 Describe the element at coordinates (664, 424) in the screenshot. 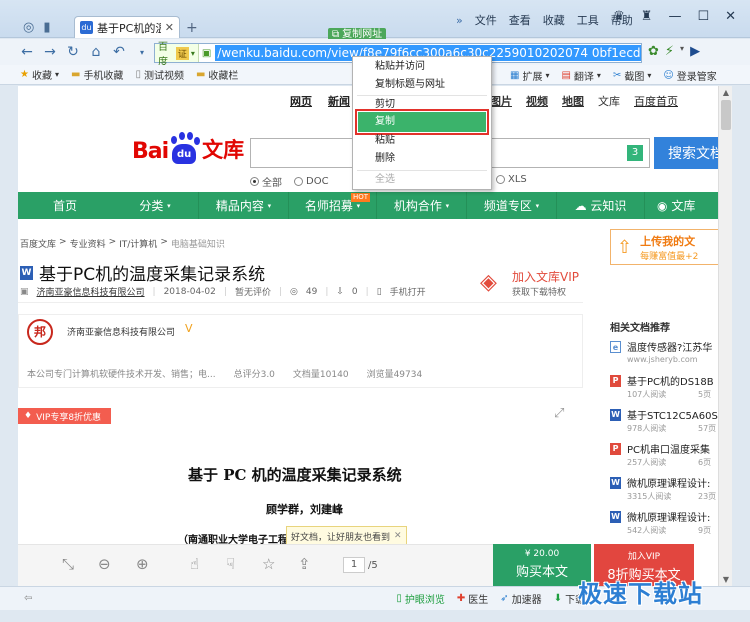

I see `list-item: W 基于STC12C5A60S 978人阅读 57页` at that location.